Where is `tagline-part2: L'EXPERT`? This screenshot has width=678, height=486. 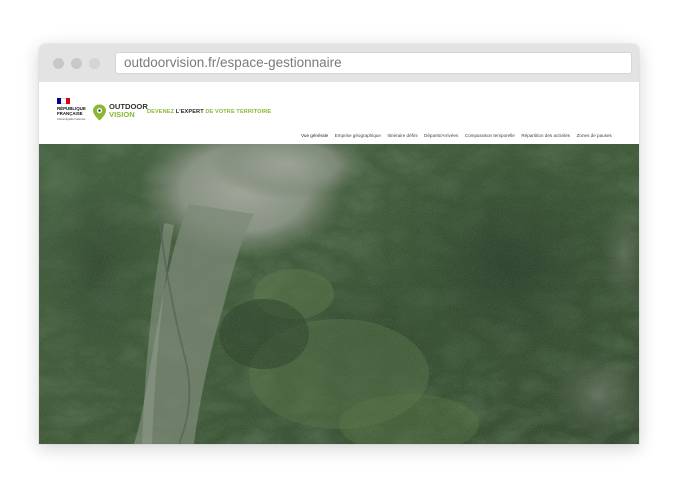 tagline-part2: L'EXPERT is located at coordinates (189, 112).